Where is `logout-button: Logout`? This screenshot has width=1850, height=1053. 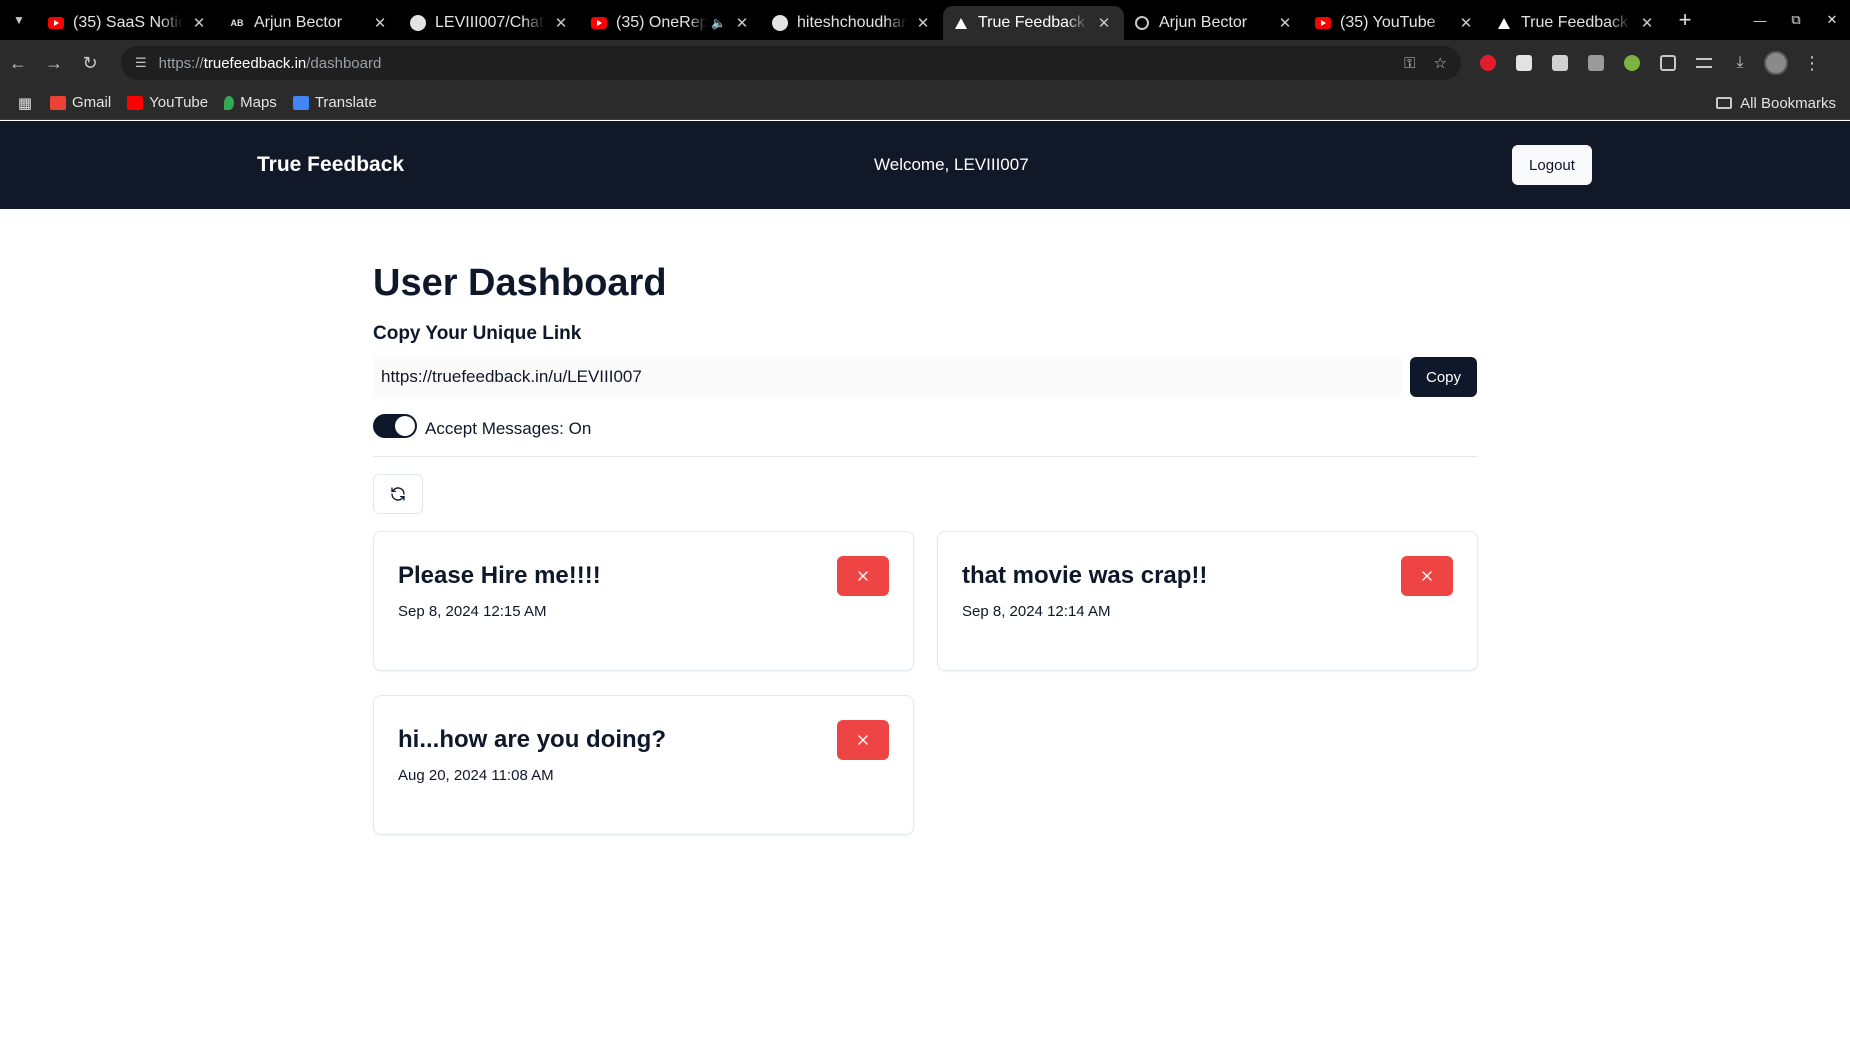 logout-button: Logout is located at coordinates (1552, 165).